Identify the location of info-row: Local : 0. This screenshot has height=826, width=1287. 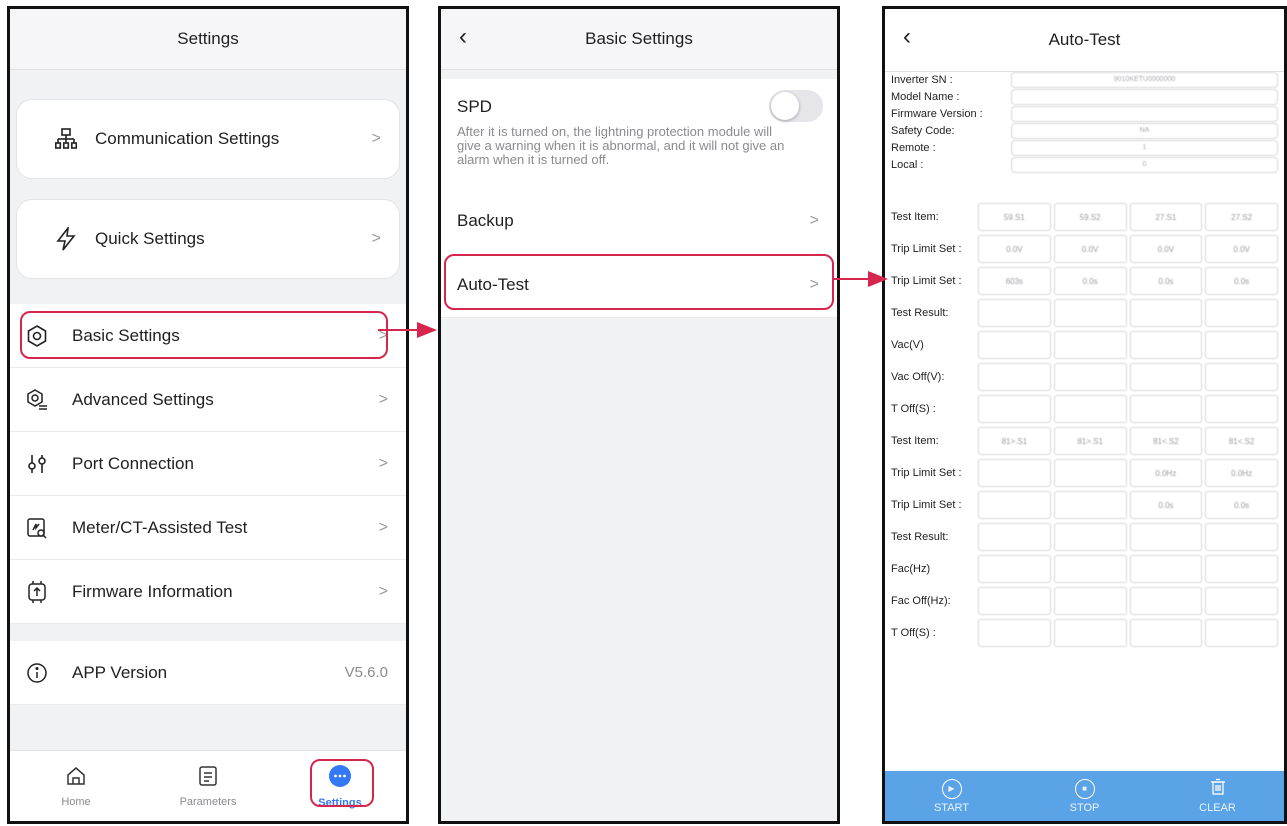
(1084, 164).